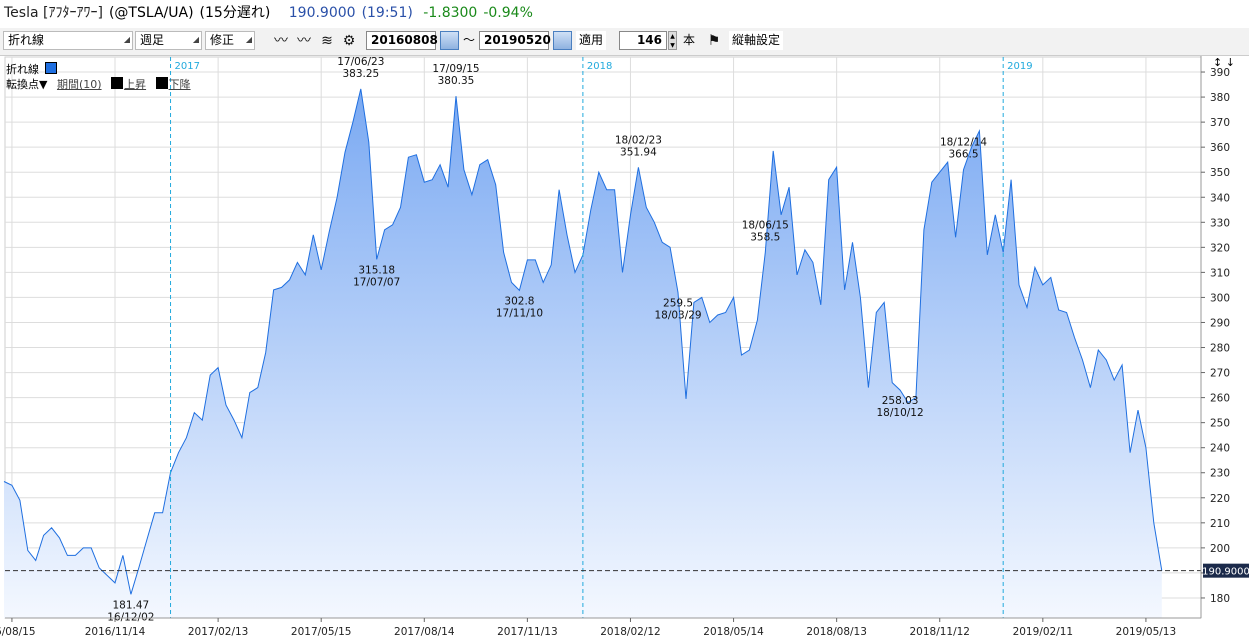 Image resolution: width=1249 pixels, height=641 pixels. Describe the element at coordinates (22, 69) in the screenshot. I see `legend-series-label: 折れ線` at that location.